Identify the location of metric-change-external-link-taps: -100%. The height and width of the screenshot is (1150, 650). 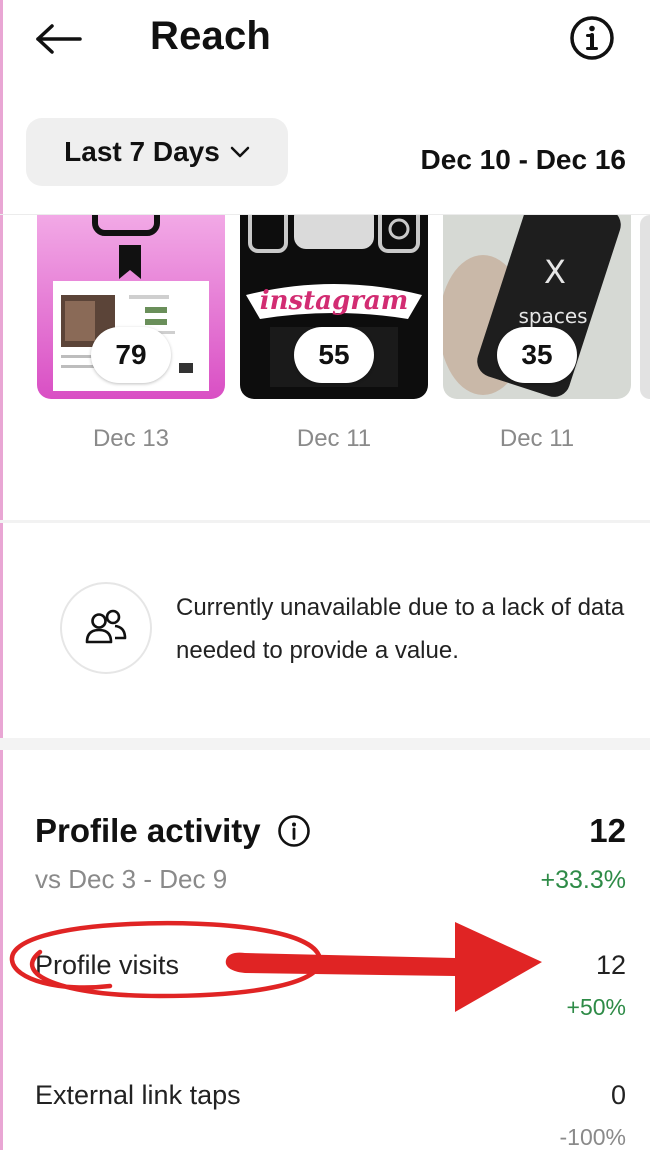
(592, 1137).